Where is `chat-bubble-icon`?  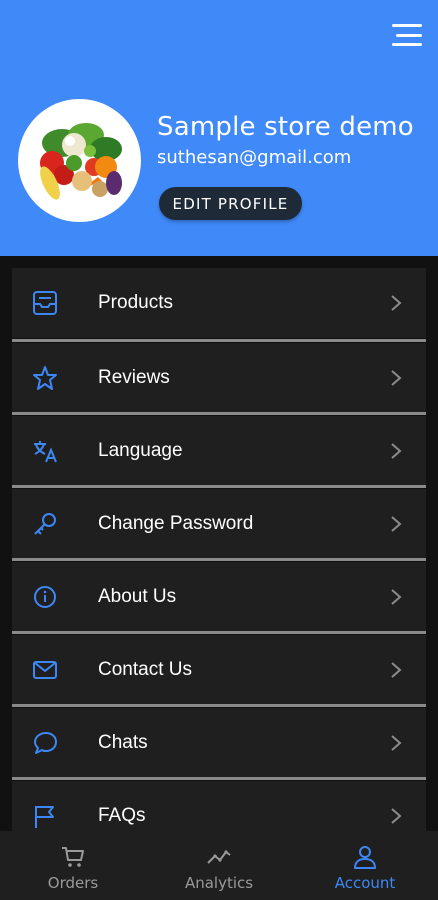 chat-bubble-icon is located at coordinates (45, 743).